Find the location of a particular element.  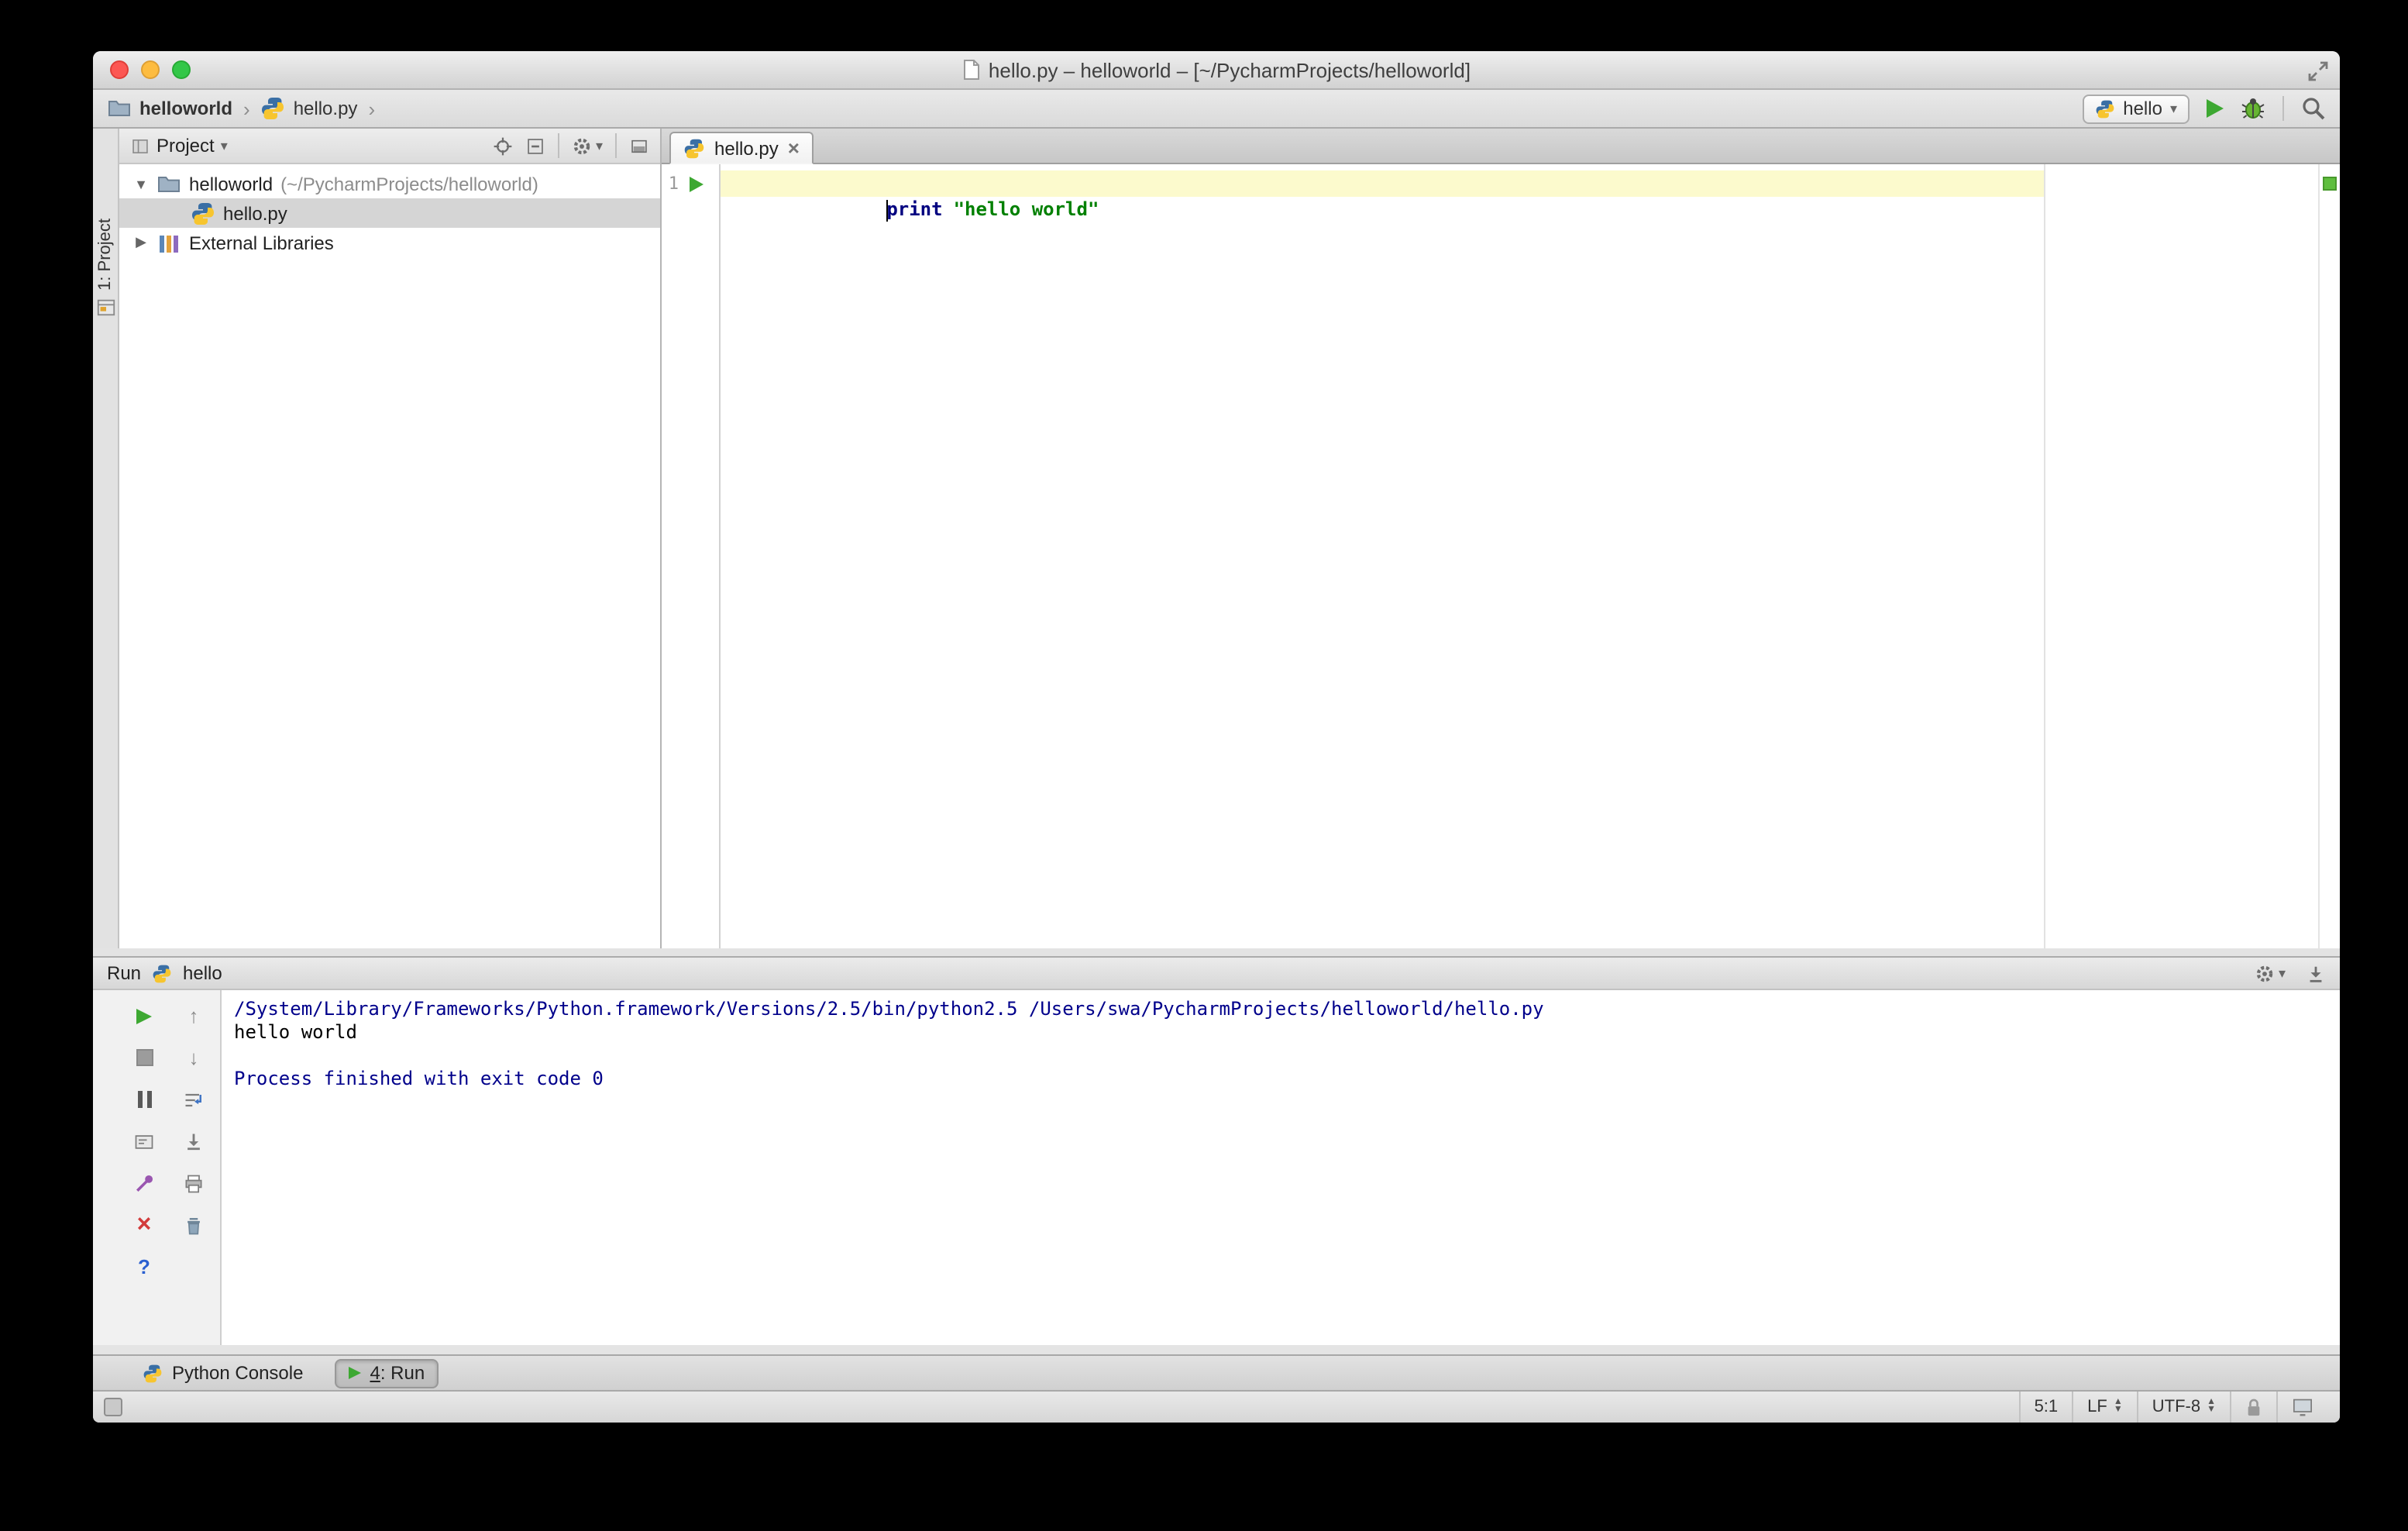

run-tab-config-name: hello is located at coordinates (203, 973).